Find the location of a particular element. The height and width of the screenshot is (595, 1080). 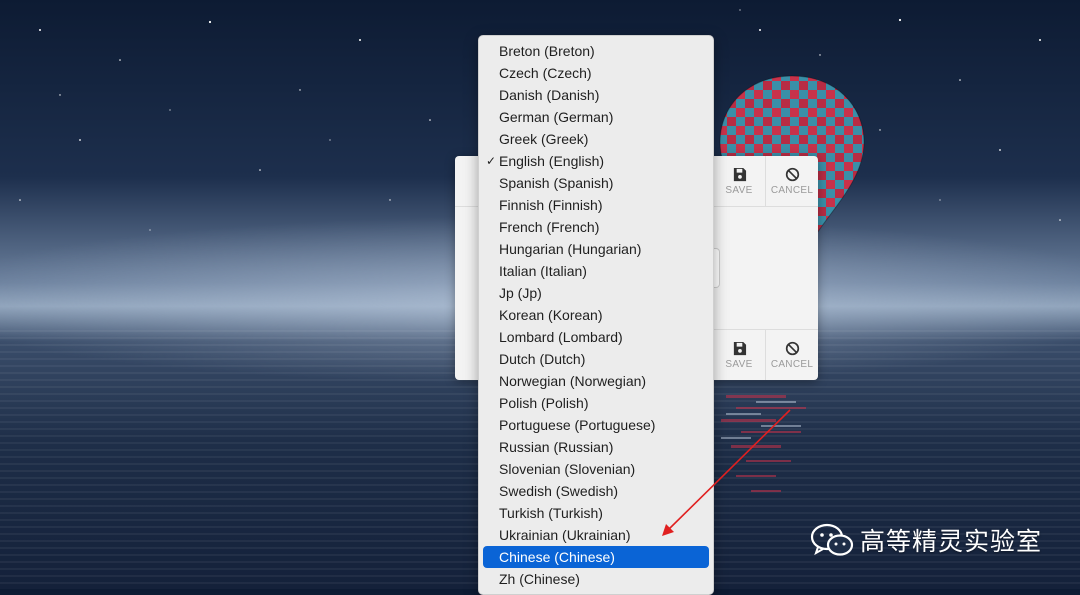

language-option-label: Finnish (Finnish) is located at coordinates (551, 205).